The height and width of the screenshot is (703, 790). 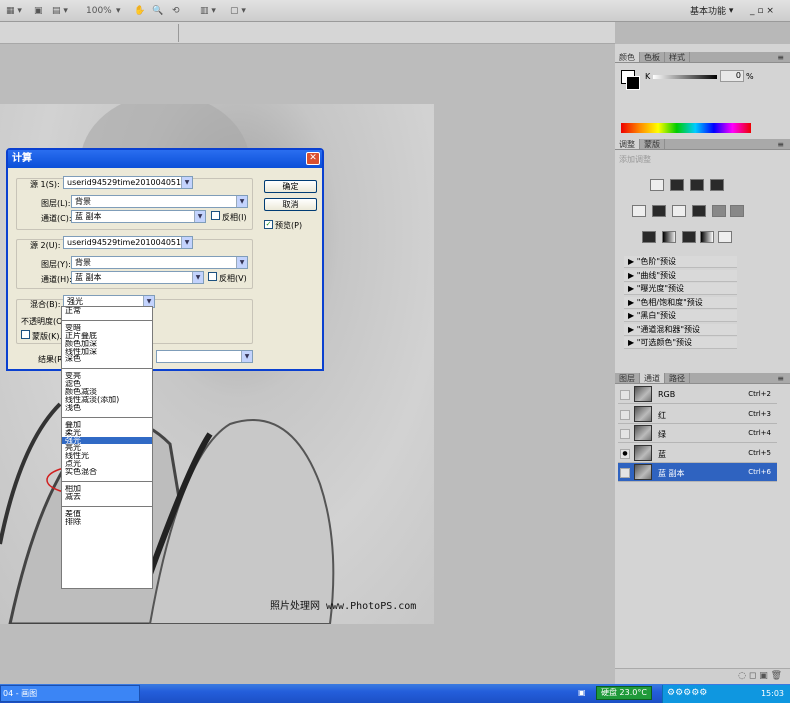 I want to click on preset-item: ▶ "色相/饱和度"预设, so click(x=680, y=302).